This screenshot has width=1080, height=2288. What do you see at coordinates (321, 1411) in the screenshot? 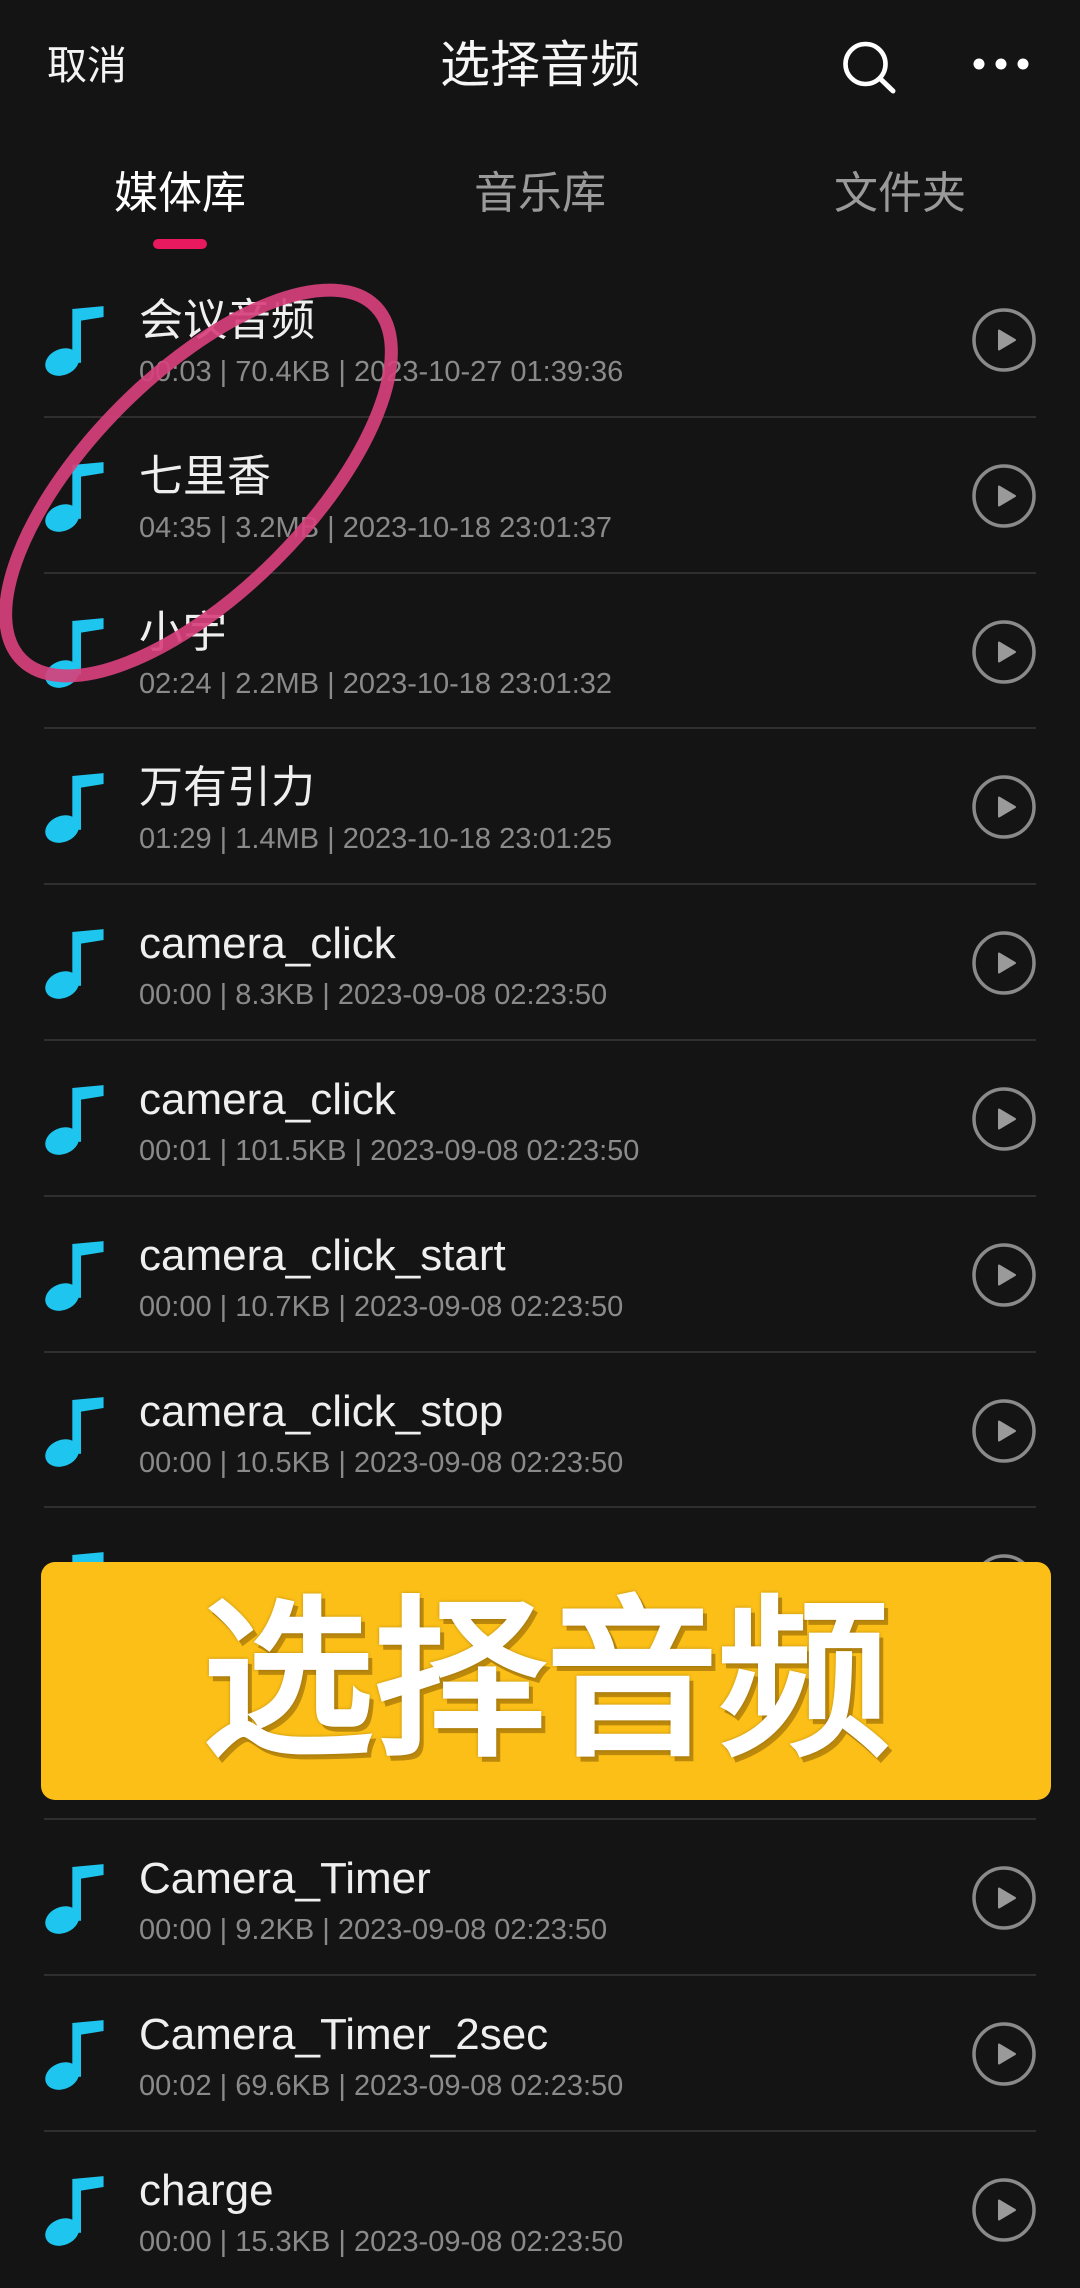
I see `audio-title: camera_click_stop` at bounding box center [321, 1411].